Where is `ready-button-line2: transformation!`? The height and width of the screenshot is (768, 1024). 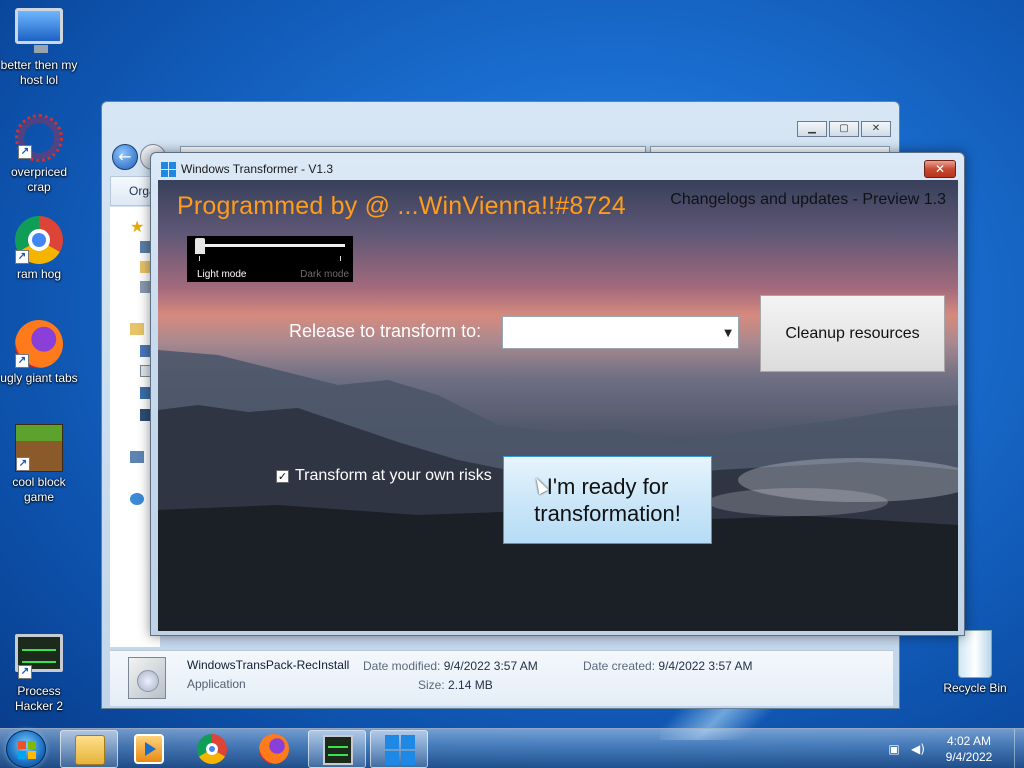
ready-button-line2: transformation! is located at coordinates (607, 513).